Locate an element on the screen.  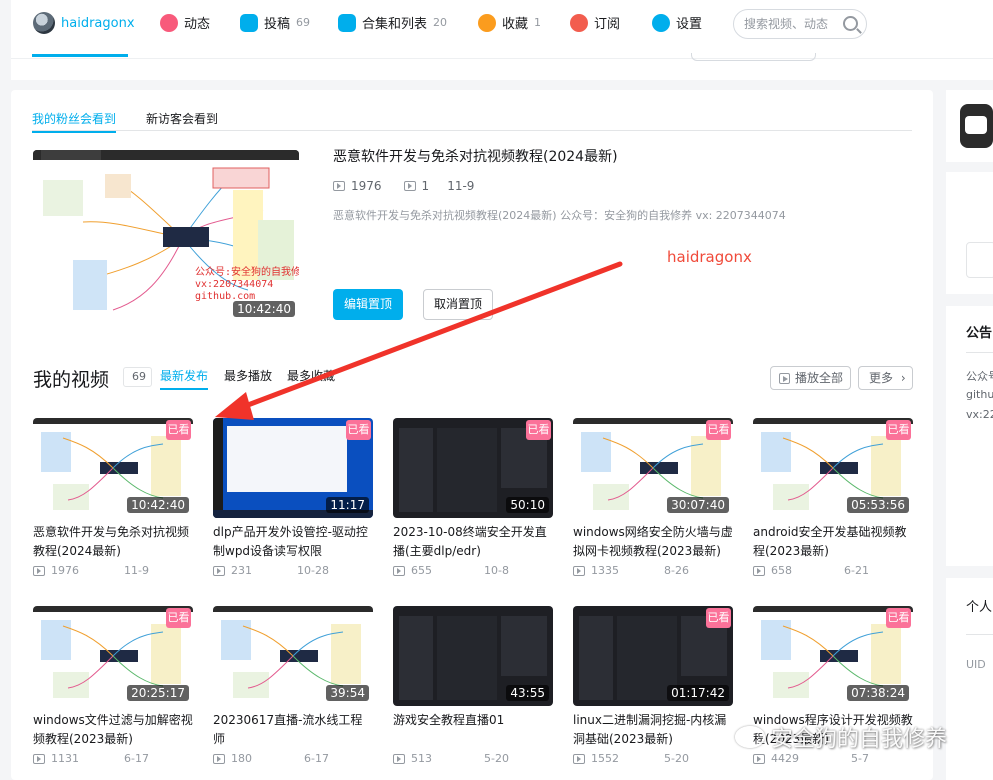
wechat-icon is located at coordinates (750, 737).